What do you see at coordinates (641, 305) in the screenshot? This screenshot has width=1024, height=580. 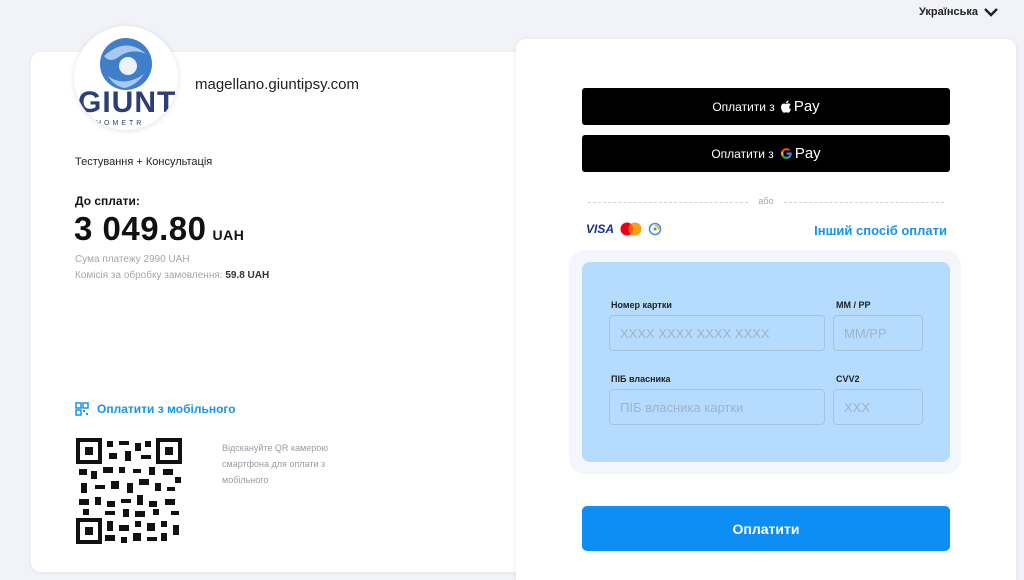 I see `card-number-label: Номер картки` at bounding box center [641, 305].